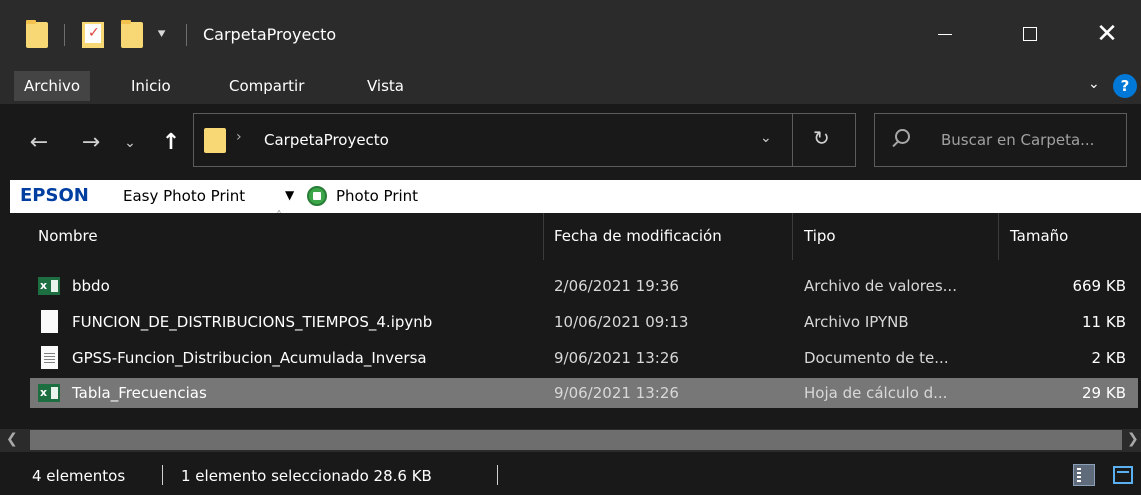  I want to click on scroll-left-icon: ❮, so click(12, 439).